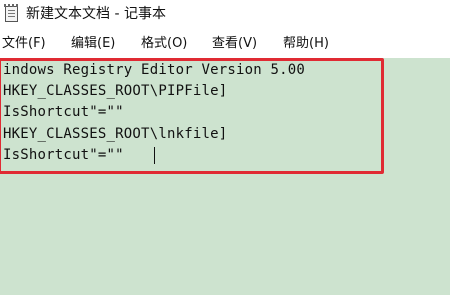 Image resolution: width=450 pixels, height=295 pixels. Describe the element at coordinates (306, 44) in the screenshot. I see `menu-help: 帮助(H)` at that location.